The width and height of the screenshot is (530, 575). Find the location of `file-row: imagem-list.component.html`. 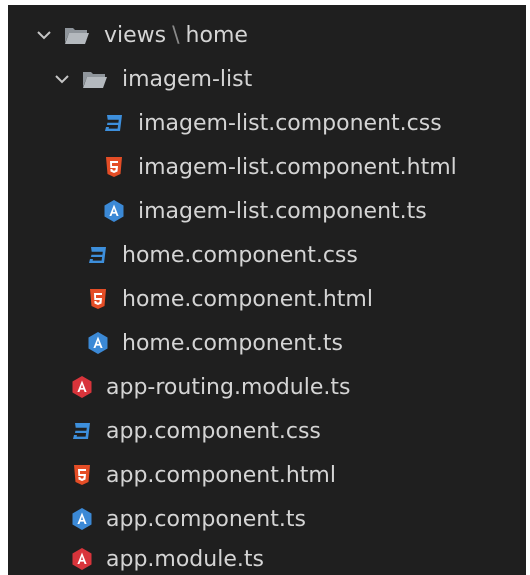

file-row: imagem-list.component.html is located at coordinates (267, 167).